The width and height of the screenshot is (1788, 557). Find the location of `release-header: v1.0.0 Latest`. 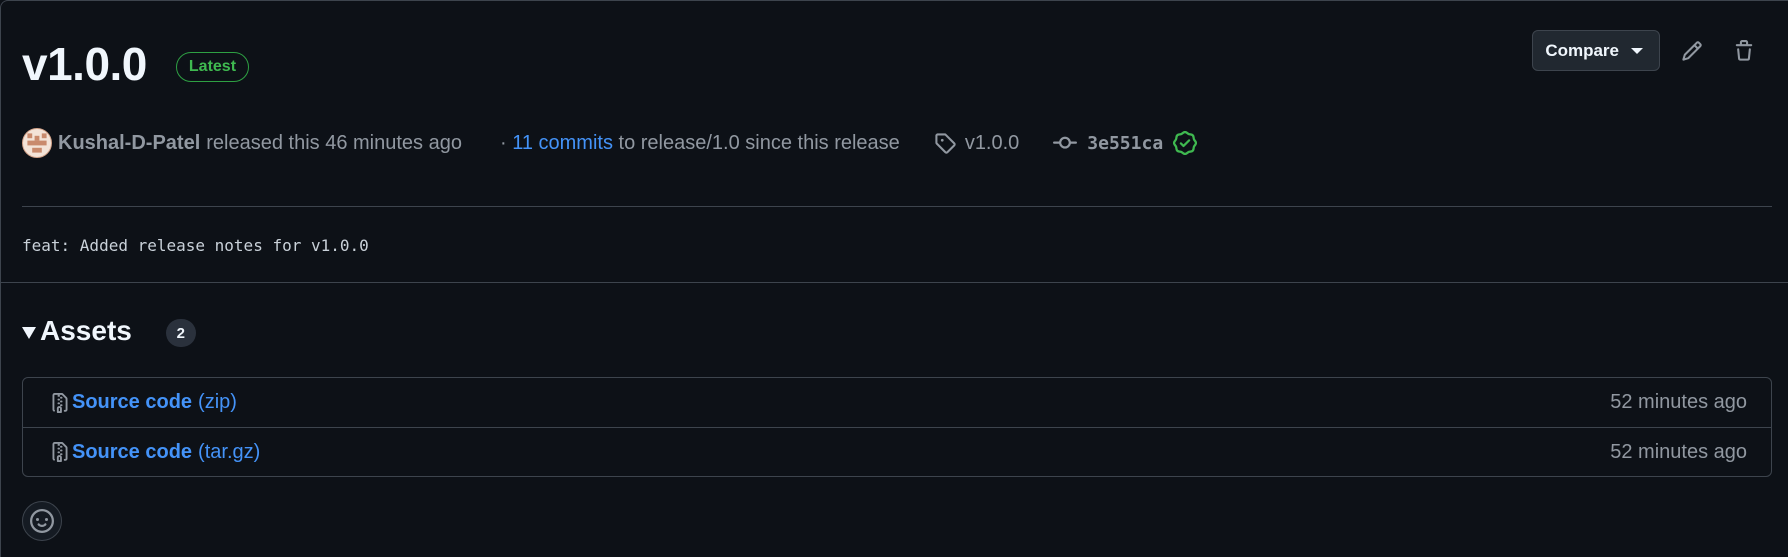

release-header: v1.0.0 Latest is located at coordinates (136, 64).